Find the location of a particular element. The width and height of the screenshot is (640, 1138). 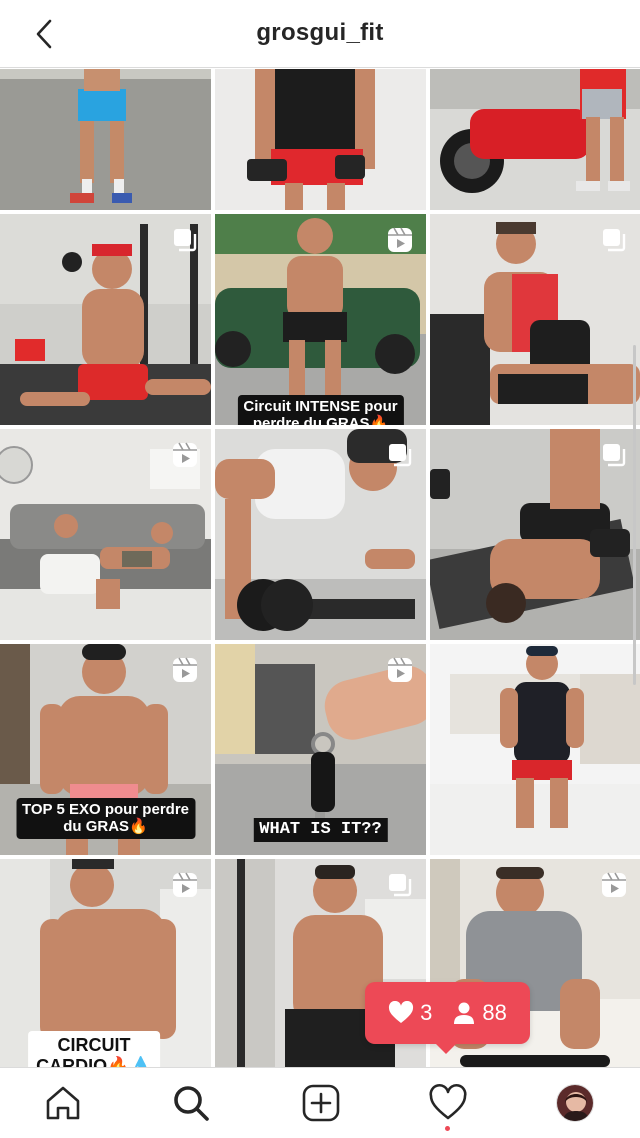

post-caption: CIRCUIT CARDIO🔥💧 is located at coordinates (94, 1049).